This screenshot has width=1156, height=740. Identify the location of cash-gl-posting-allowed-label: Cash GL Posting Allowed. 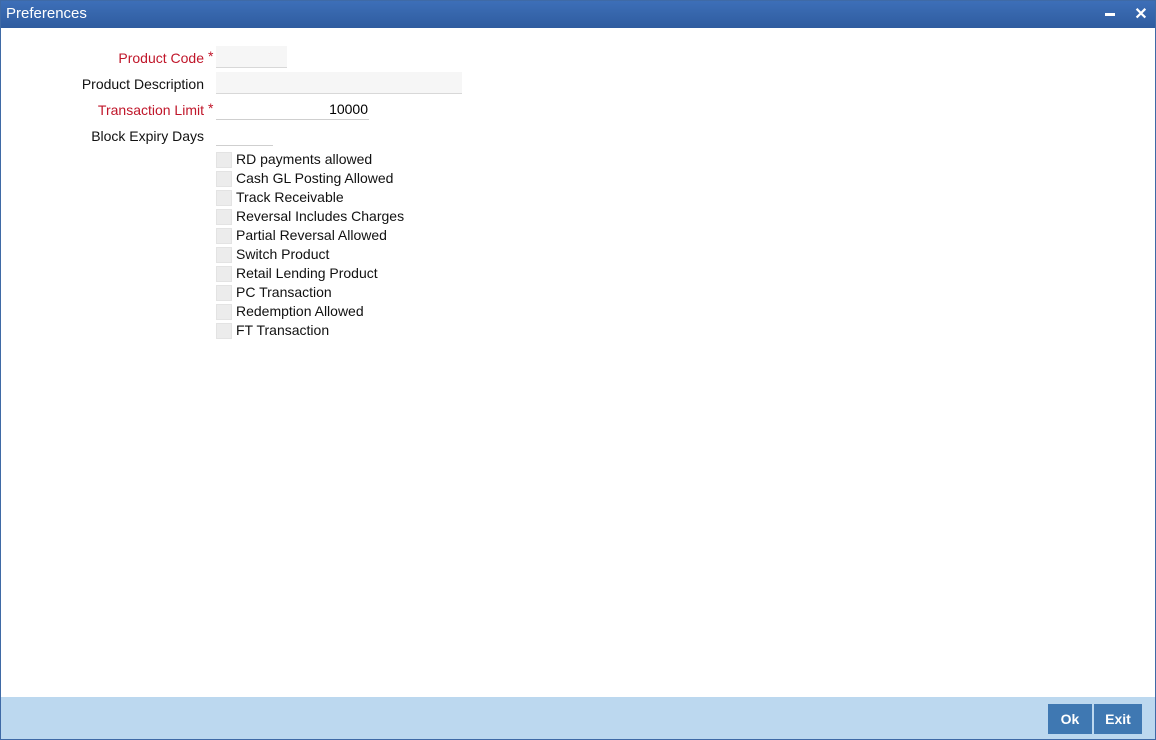
(315, 178).